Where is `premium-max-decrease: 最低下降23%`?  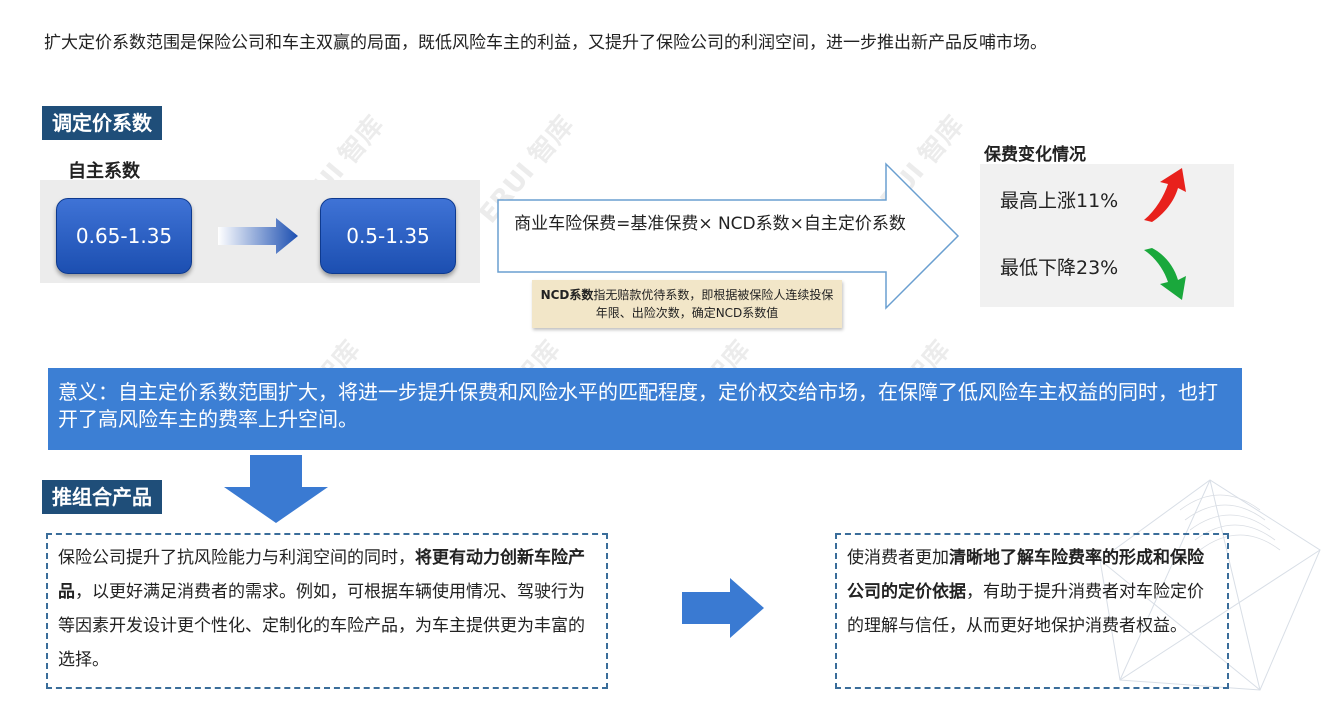 premium-max-decrease: 最低下降23% is located at coordinates (1059, 268).